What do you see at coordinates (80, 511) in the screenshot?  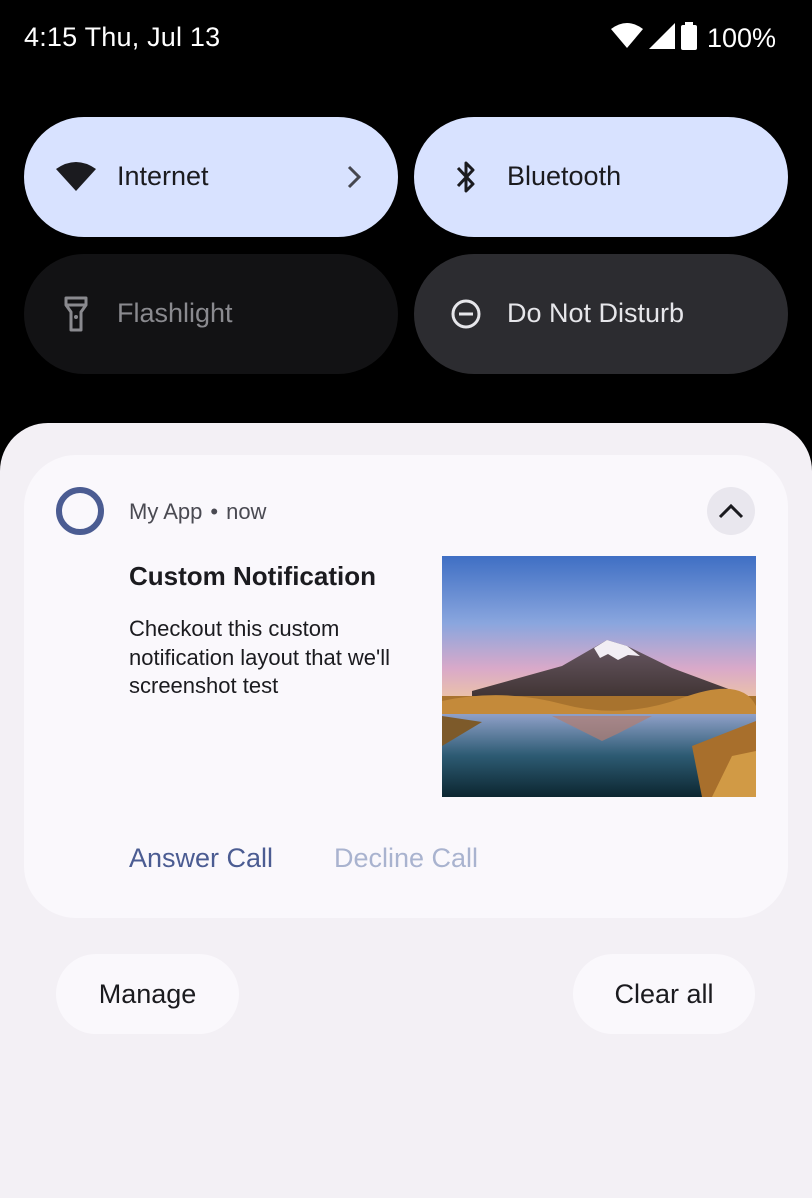 I see `app-icon` at bounding box center [80, 511].